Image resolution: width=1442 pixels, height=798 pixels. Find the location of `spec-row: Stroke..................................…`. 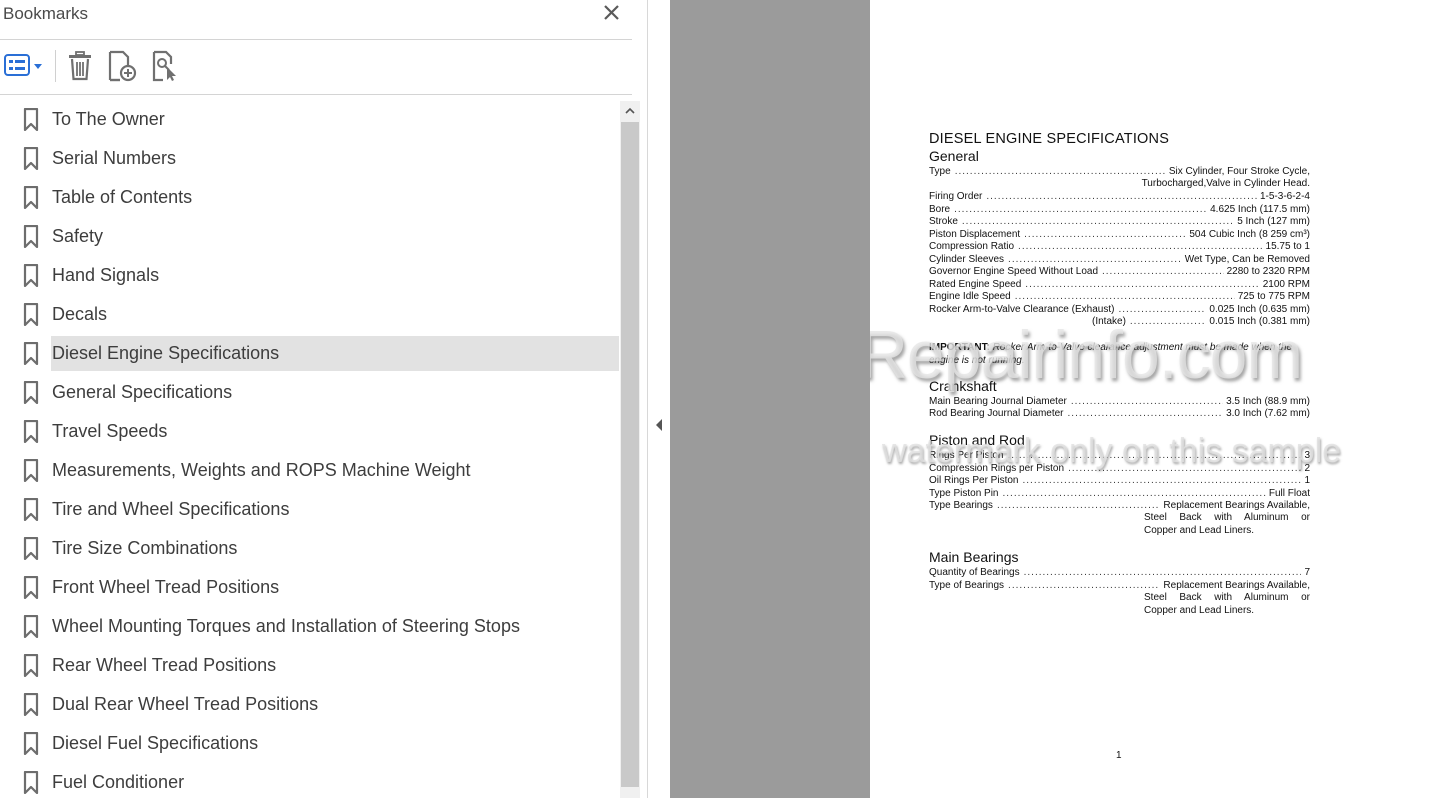

spec-row: Stroke..................................… is located at coordinates (1119, 221).